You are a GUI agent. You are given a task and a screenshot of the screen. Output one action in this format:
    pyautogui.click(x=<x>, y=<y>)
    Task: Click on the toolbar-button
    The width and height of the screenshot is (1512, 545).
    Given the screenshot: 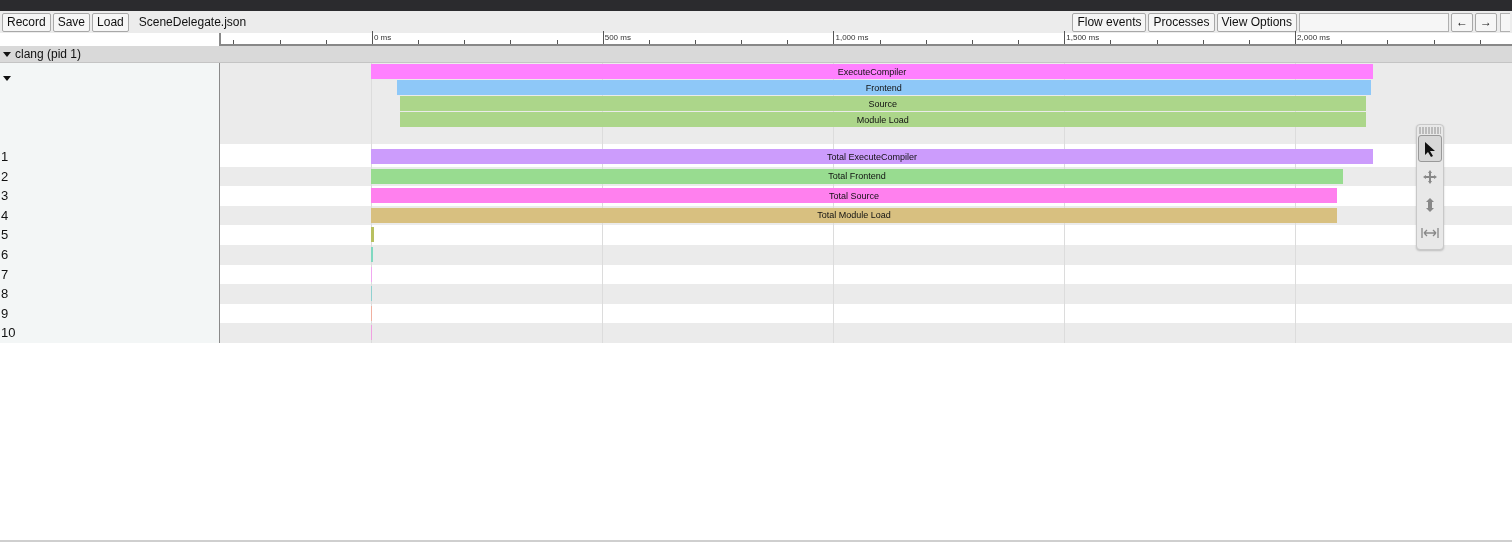 What is the action you would take?
    pyautogui.click(x=1505, y=22)
    